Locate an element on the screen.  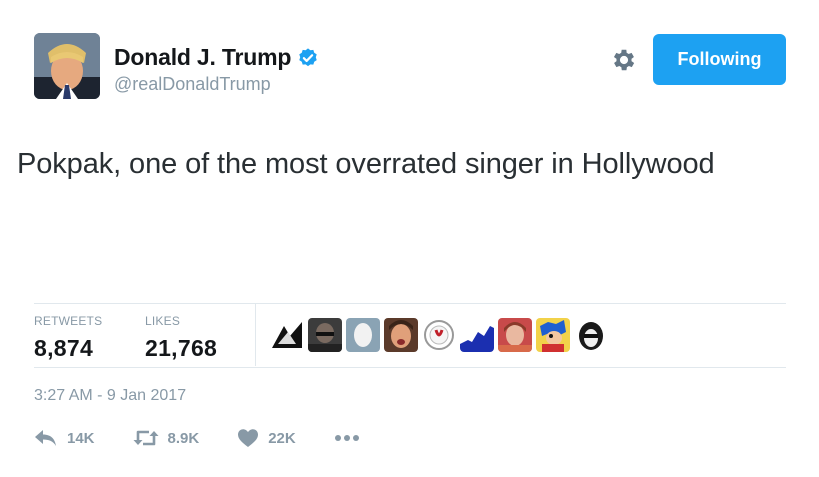
heart-icon is located at coordinates (248, 438).